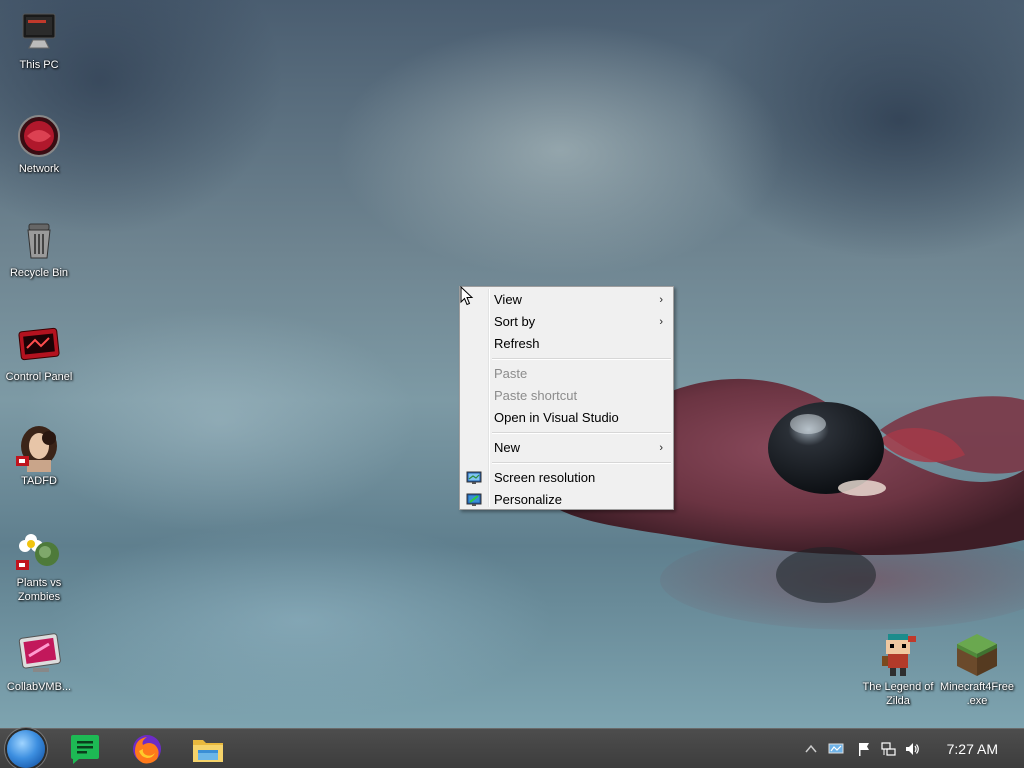  What do you see at coordinates (39, 169) in the screenshot?
I see `desktop-icon-label: Network` at bounding box center [39, 169].